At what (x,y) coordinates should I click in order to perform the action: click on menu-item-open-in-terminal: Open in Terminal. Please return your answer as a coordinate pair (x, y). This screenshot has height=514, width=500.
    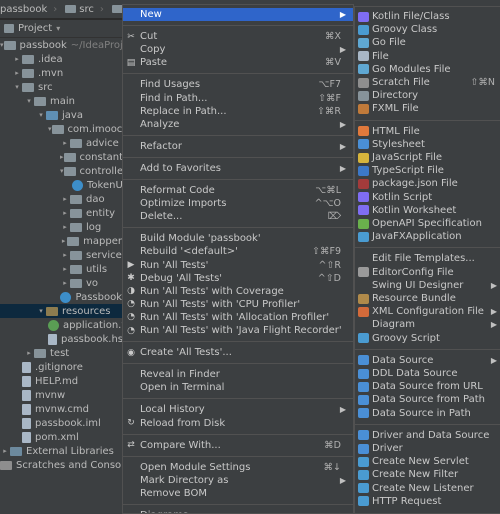
    Looking at the image, I should click on (238, 387).